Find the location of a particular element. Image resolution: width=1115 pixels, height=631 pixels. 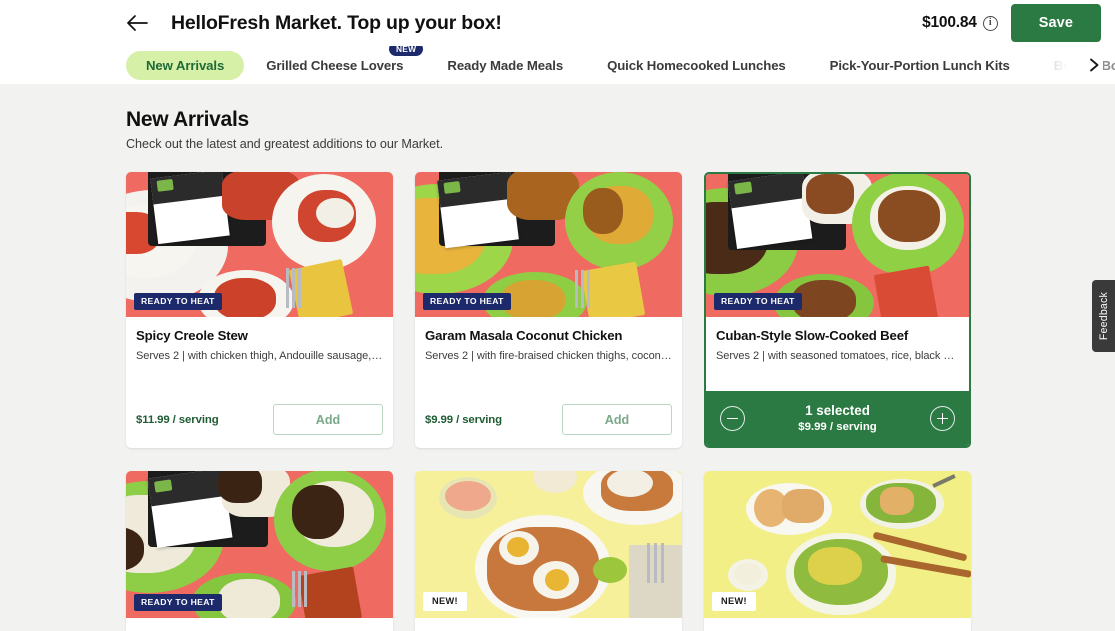

arrow-left-icon is located at coordinates (137, 23).